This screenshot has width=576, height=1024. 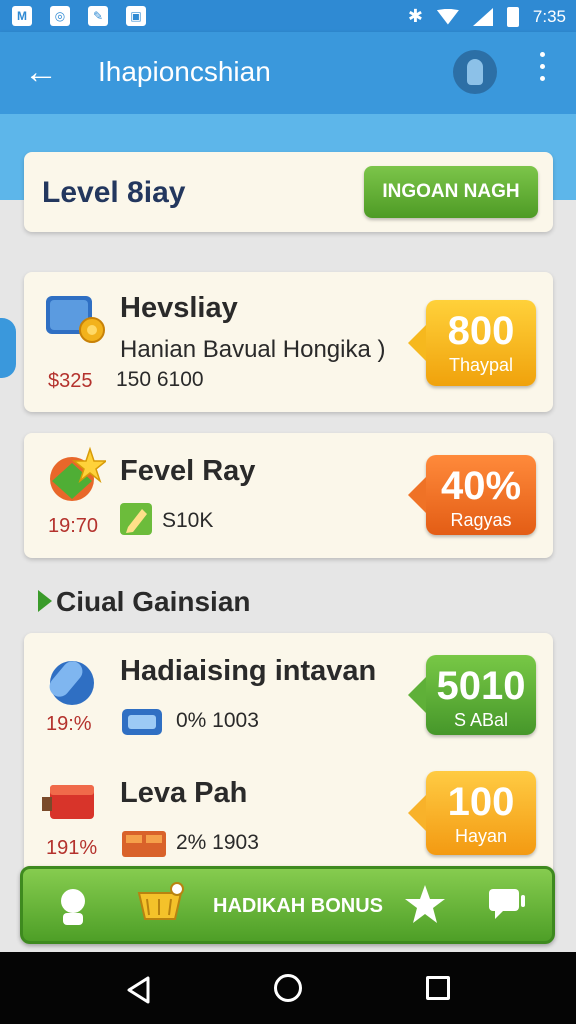 I want to click on system-home-icon, so click(x=288, y=988).